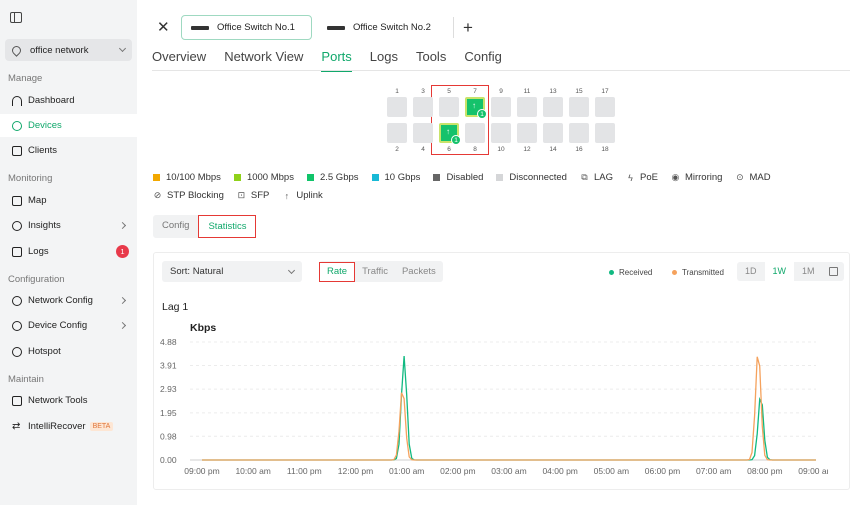  I want to click on device-tab-label: Office Switch No.1, so click(256, 27).